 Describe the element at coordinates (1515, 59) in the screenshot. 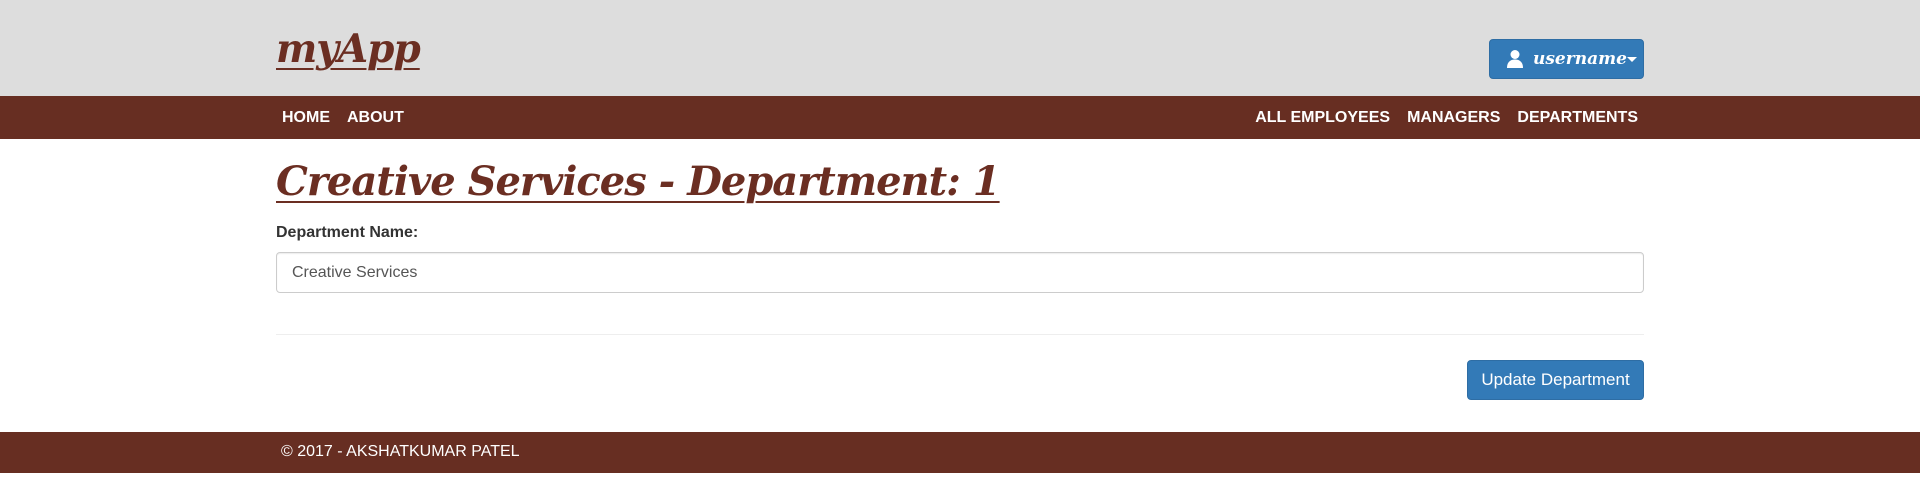

I see `user-icon` at that location.